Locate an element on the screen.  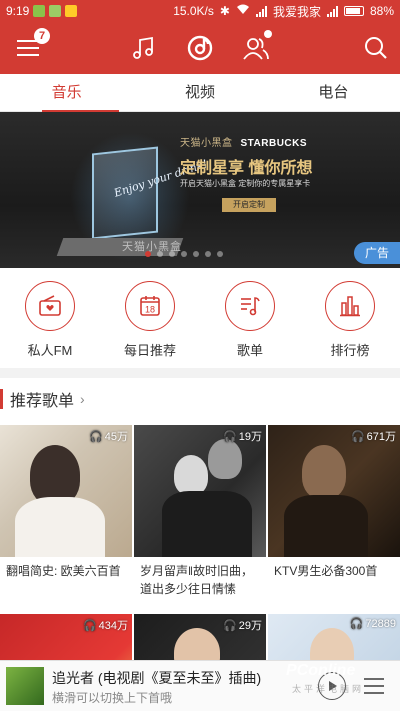
now-playing-cover is located at coordinates (25, 686).